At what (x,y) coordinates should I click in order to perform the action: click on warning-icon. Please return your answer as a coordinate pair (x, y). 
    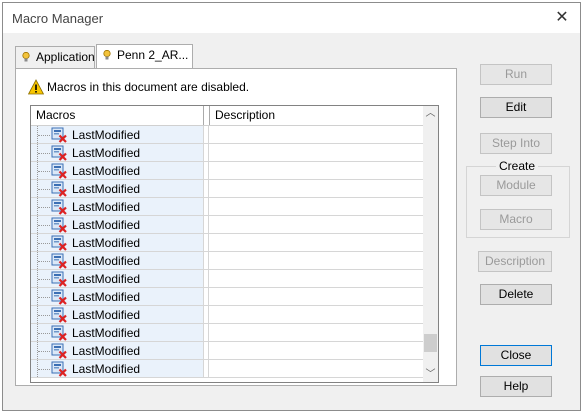
    Looking at the image, I should click on (36, 87).